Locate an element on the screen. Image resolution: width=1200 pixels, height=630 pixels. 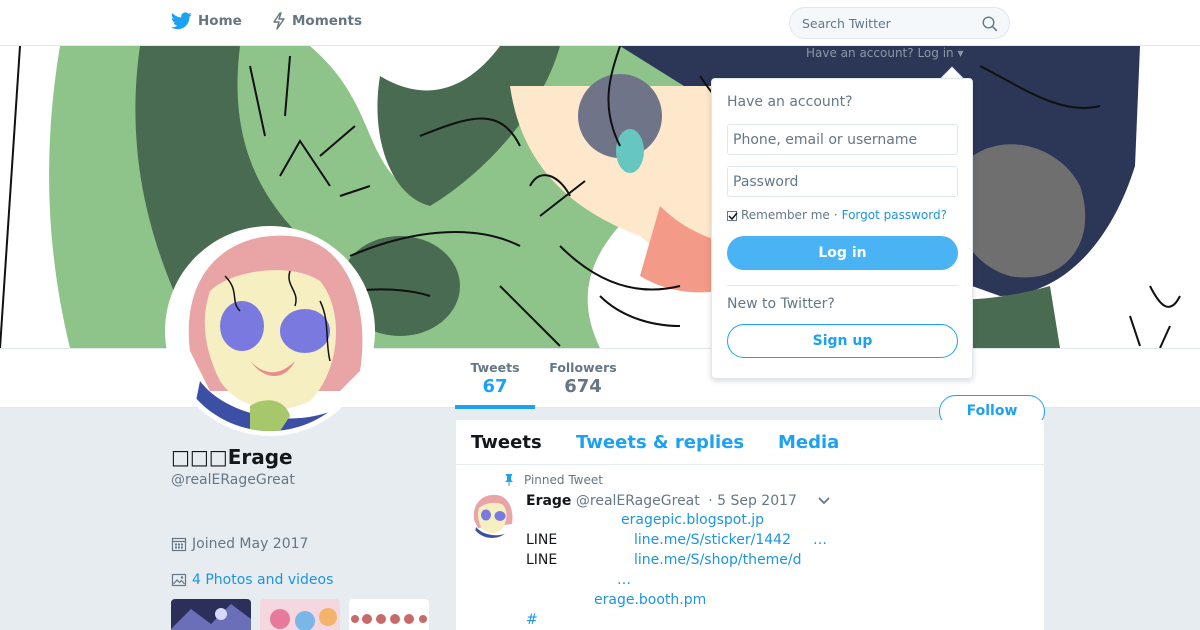
tweet-line: eragepic.blogspot.jp is located at coordinates (692, 520).